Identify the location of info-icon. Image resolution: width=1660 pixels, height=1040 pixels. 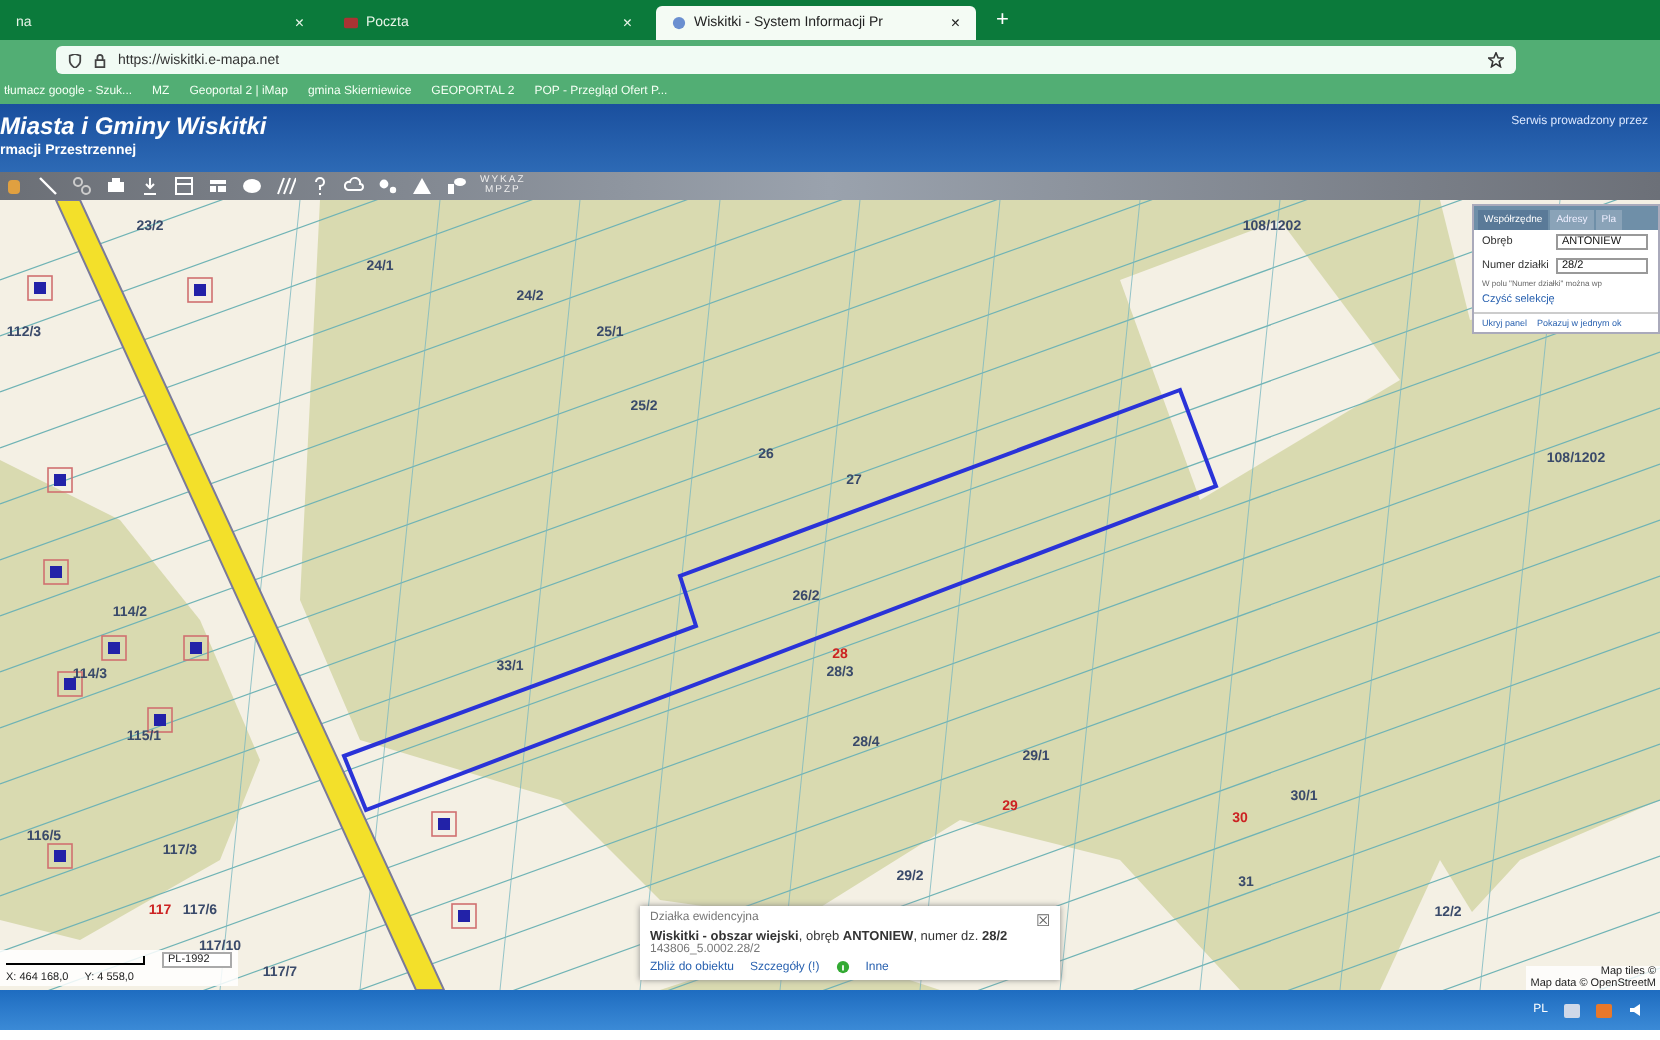
(842, 967).